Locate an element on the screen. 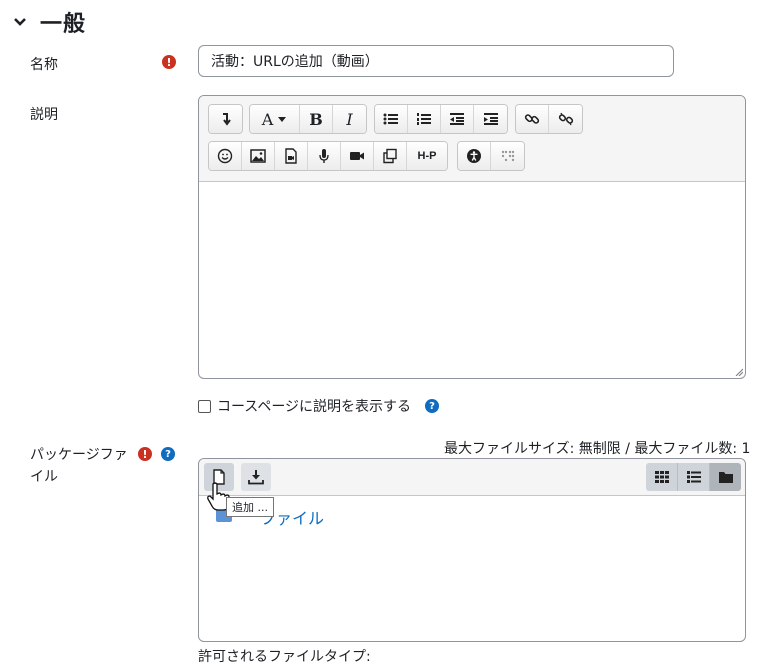  icon-view-button is located at coordinates (662, 477).